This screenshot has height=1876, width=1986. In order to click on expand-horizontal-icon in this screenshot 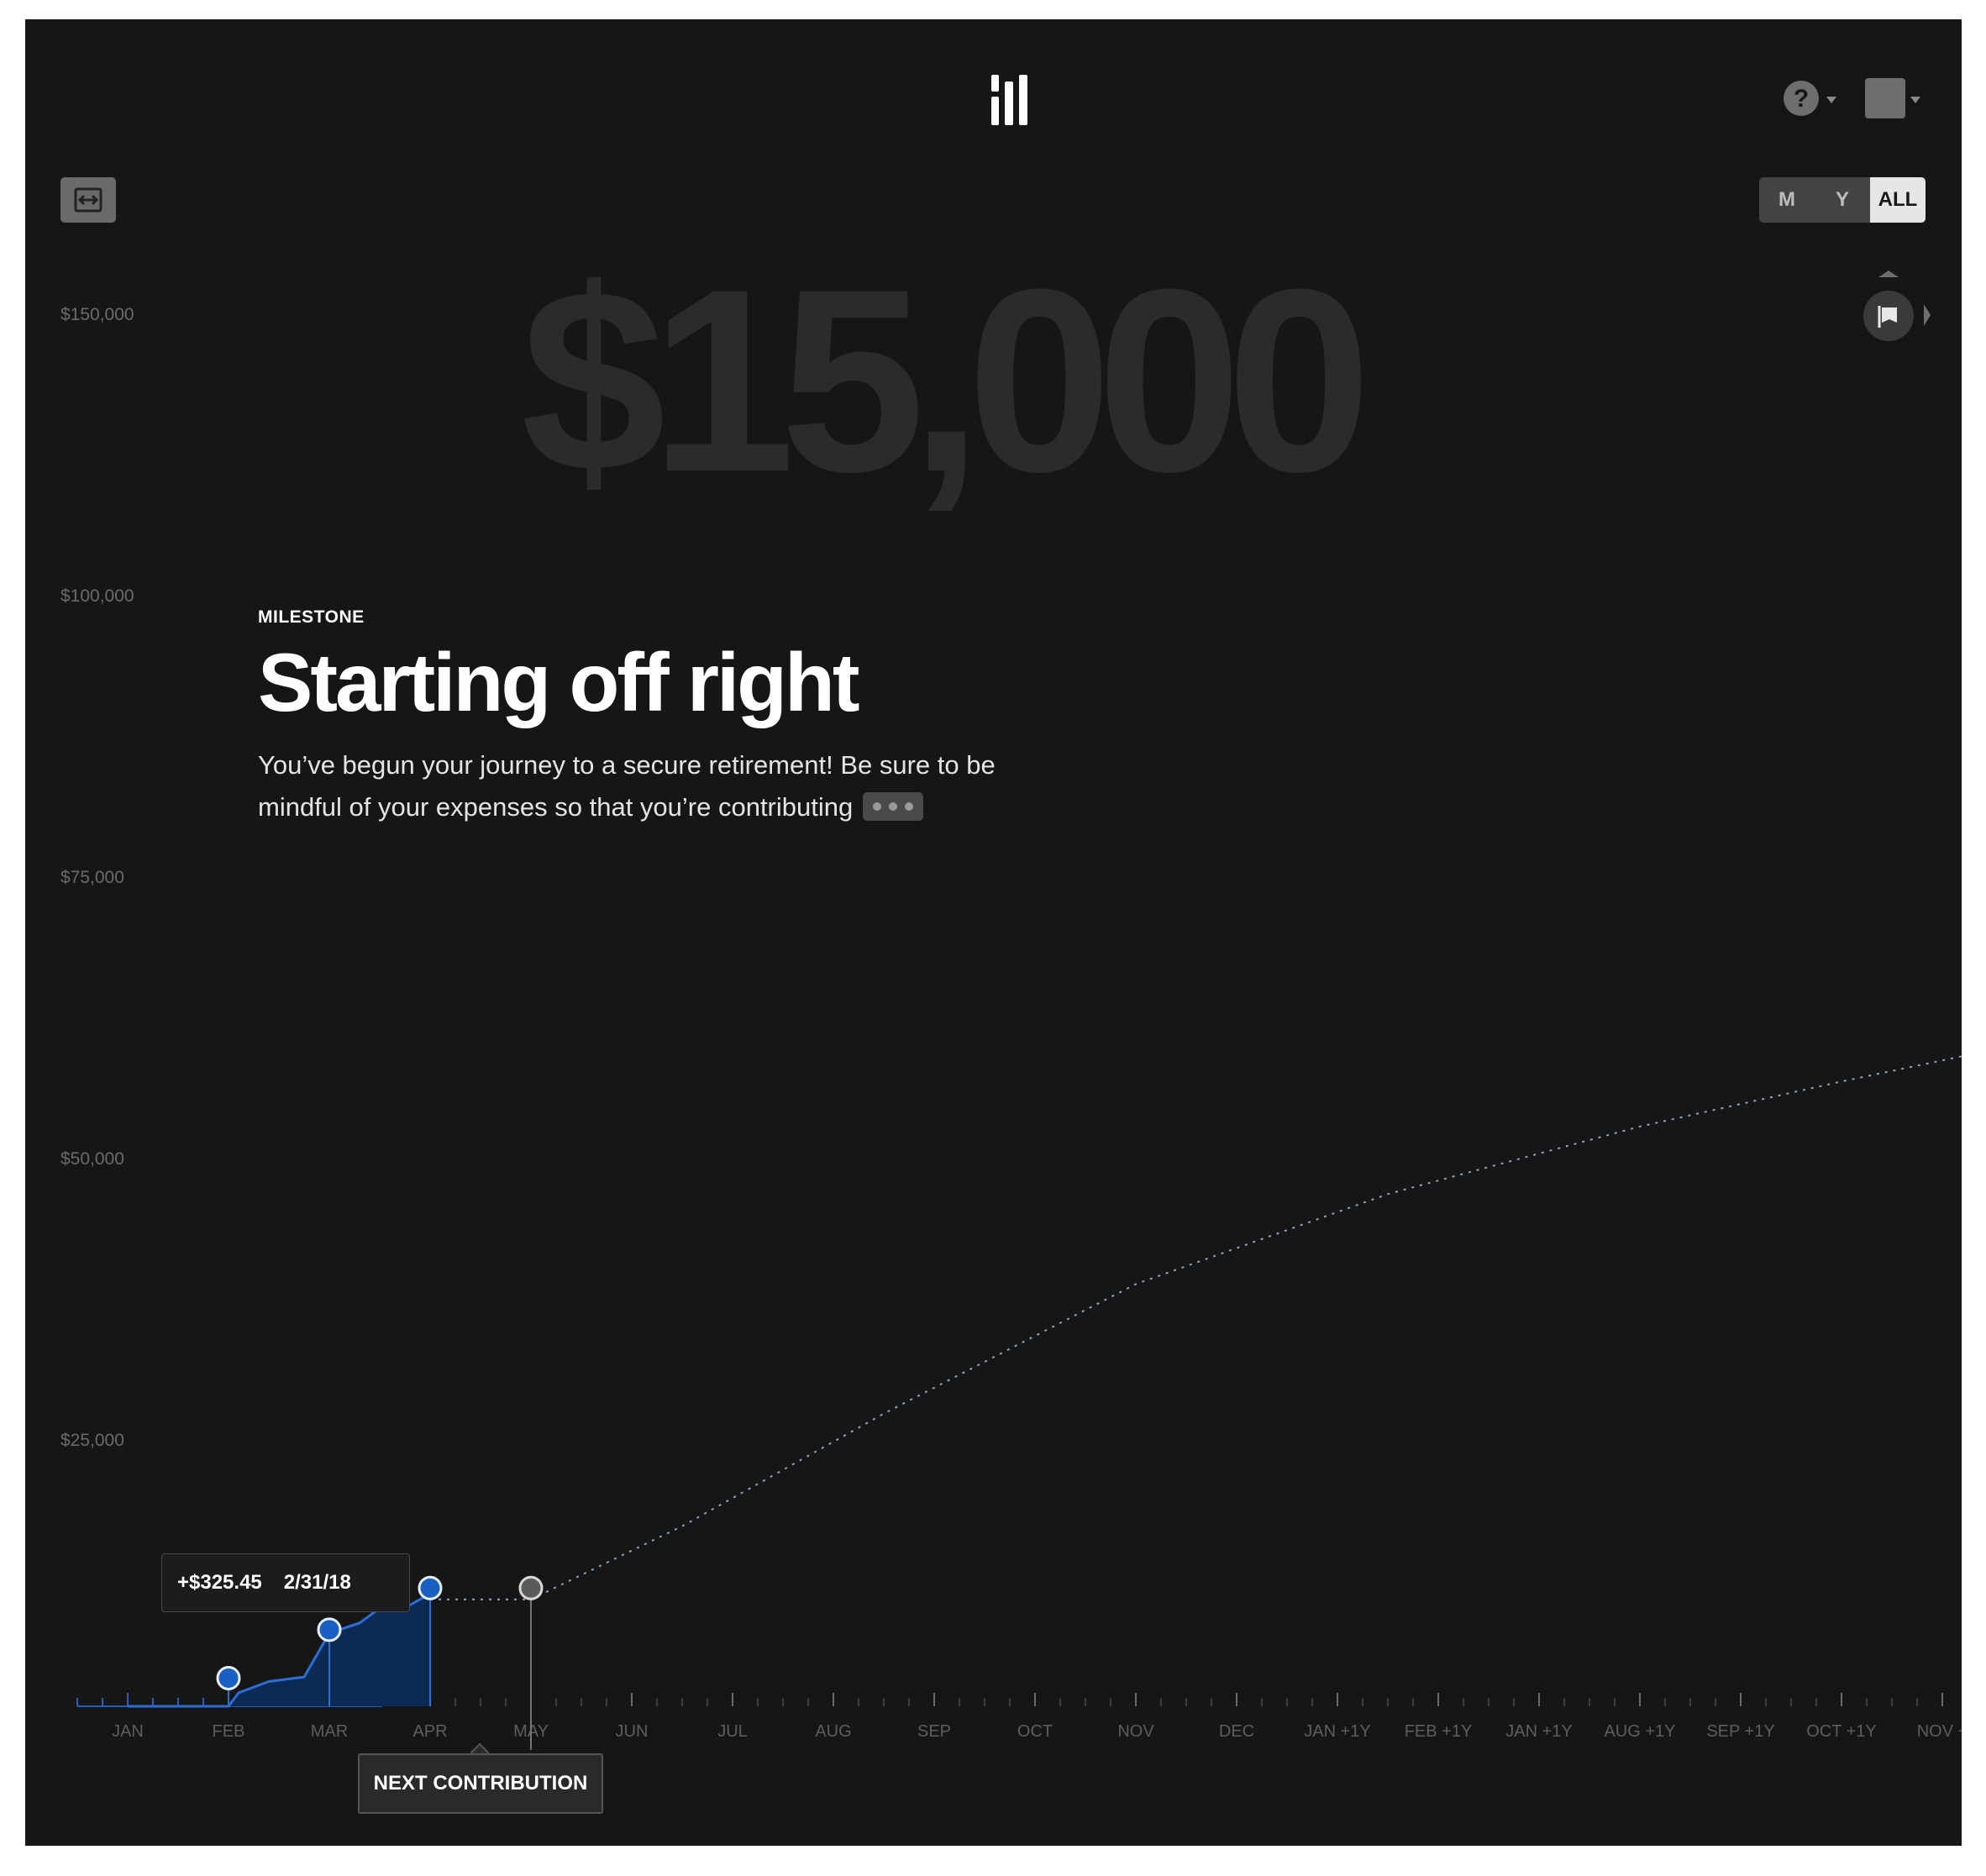, I will do `click(88, 200)`.